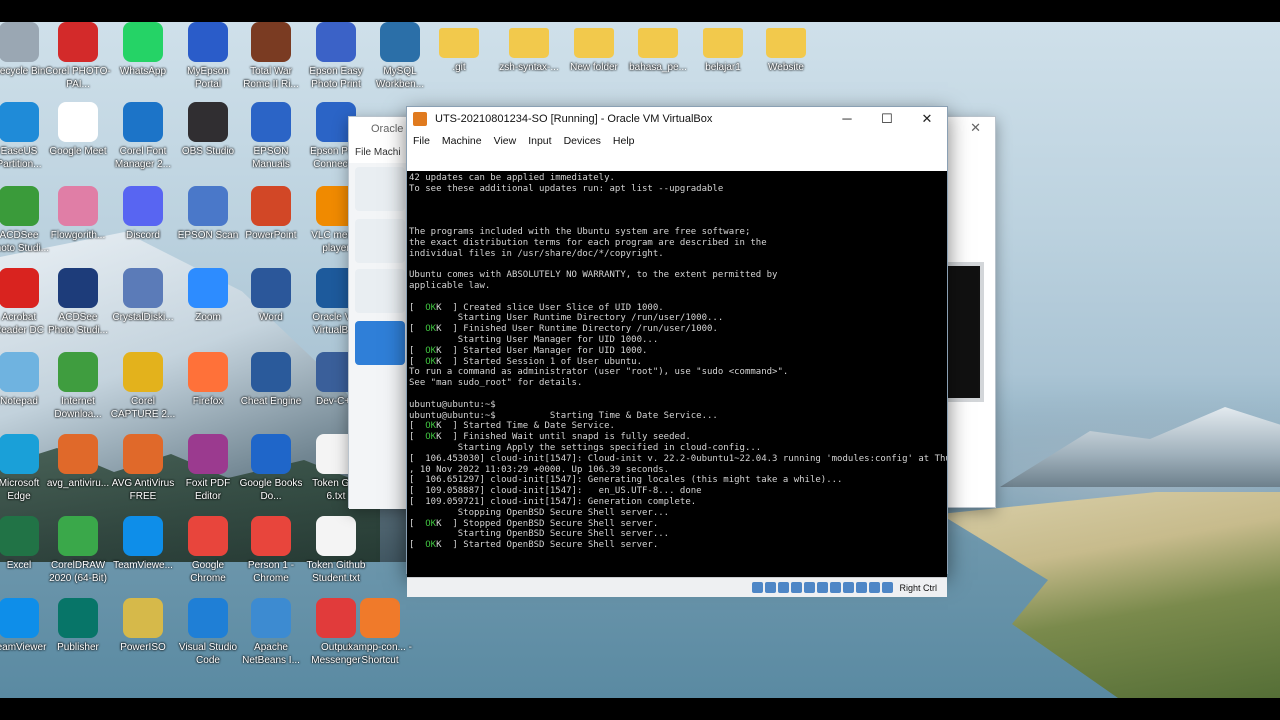  I want to click on desktop-icon-label: WhatsApp, so click(143, 71).